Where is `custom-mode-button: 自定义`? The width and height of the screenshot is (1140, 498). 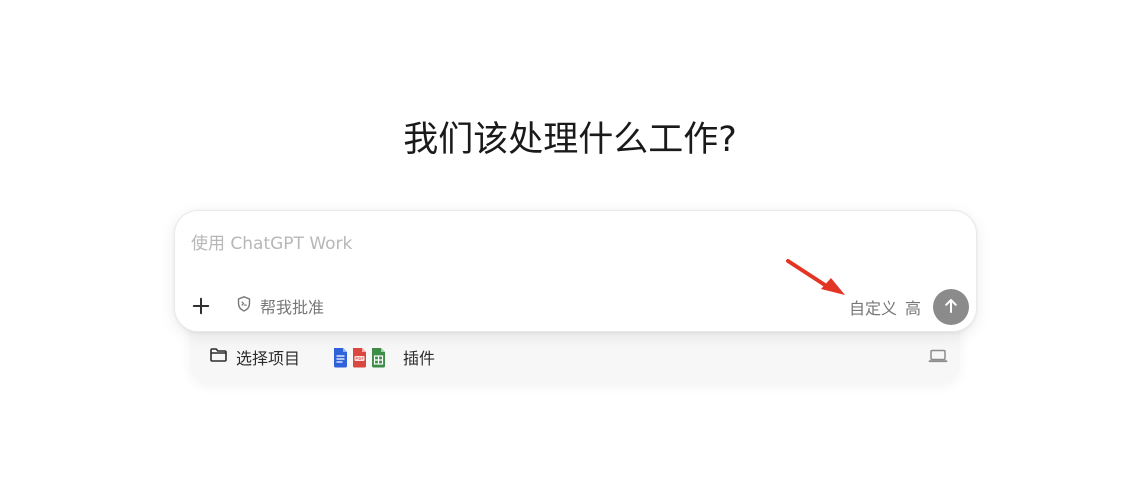 custom-mode-button: 自定义 is located at coordinates (873, 306).